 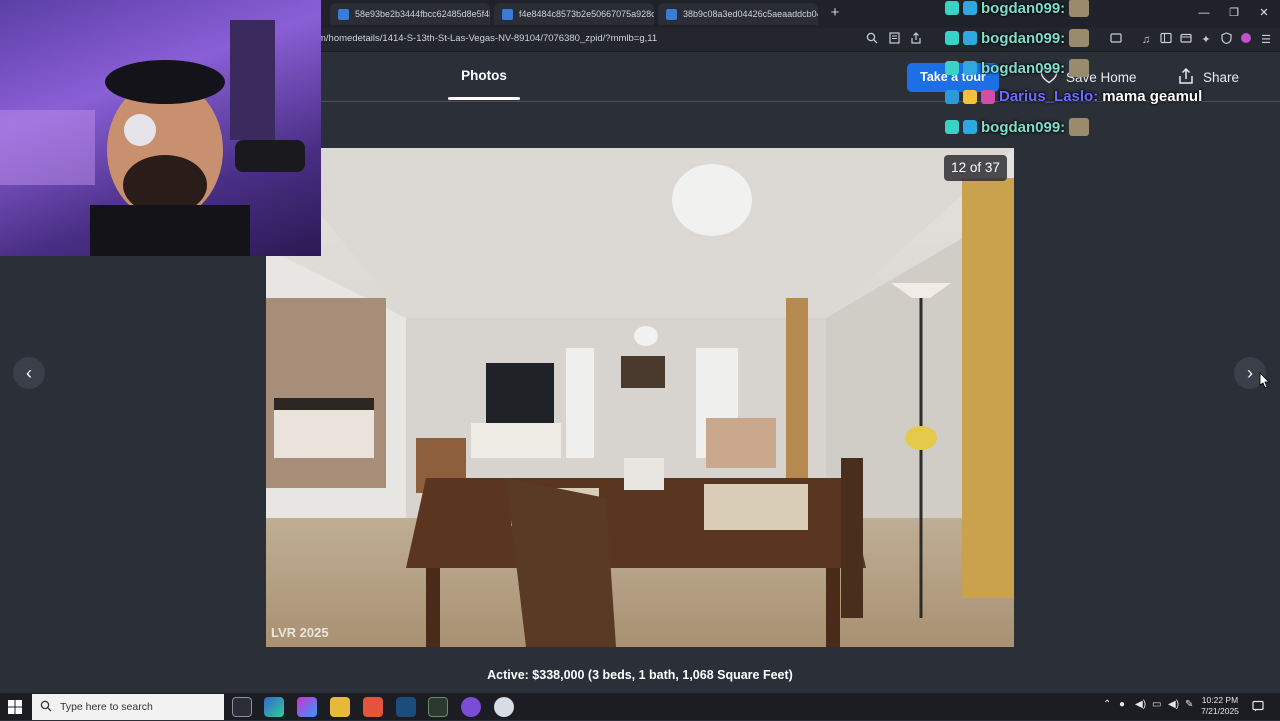 I want to click on browser-tab: f4e8484c8573b2e50667075a928c6f2, so click(x=574, y=14).